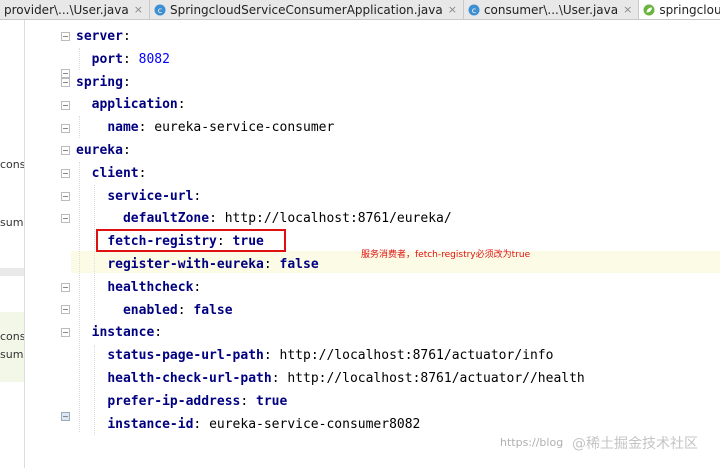  What do you see at coordinates (134, 105) in the screenshot?
I see `yaml-key: application` at bounding box center [134, 105].